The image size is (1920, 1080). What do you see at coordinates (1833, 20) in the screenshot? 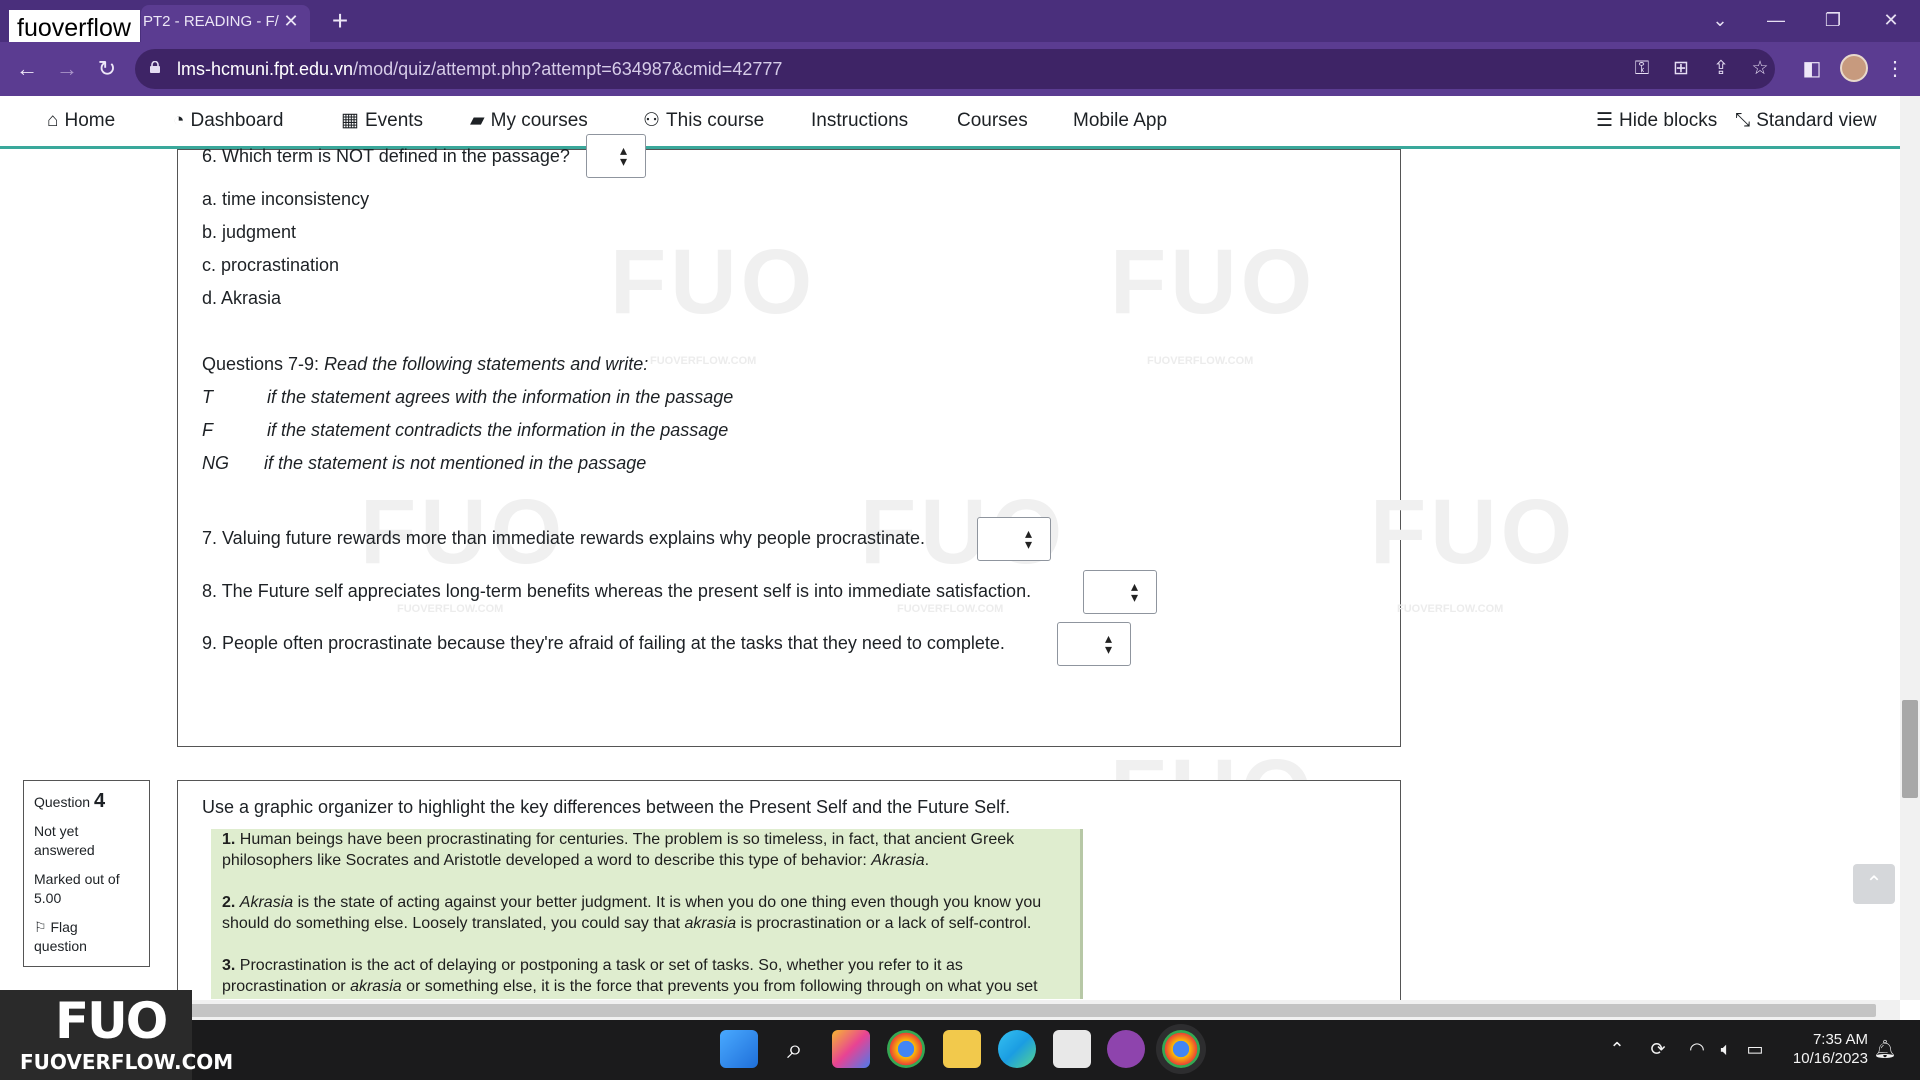
I see `restore-icon: ❐` at bounding box center [1833, 20].